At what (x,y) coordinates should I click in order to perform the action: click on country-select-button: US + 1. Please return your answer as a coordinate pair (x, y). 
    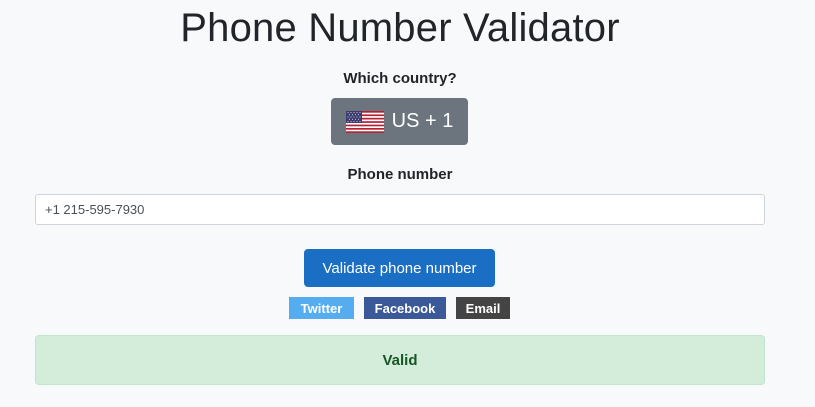
    Looking at the image, I should click on (399, 121).